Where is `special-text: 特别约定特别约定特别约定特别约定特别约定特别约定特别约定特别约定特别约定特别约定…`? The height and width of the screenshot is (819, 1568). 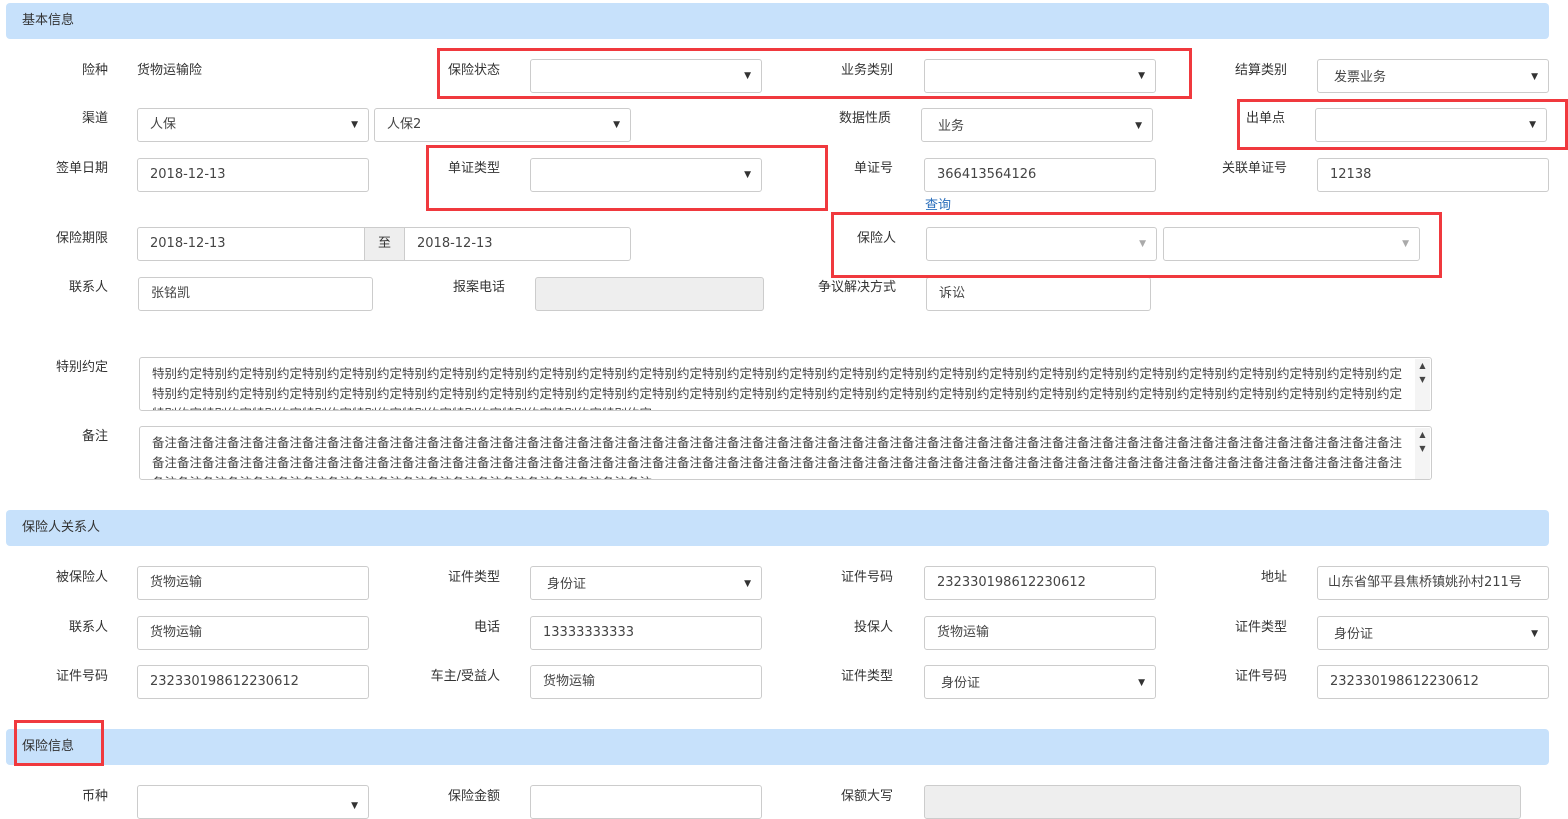
special-text: 特别约定特别约定特别约定特别约定特别约定特别约定特别约定特别约定特别约定特别约定… is located at coordinates (777, 388).